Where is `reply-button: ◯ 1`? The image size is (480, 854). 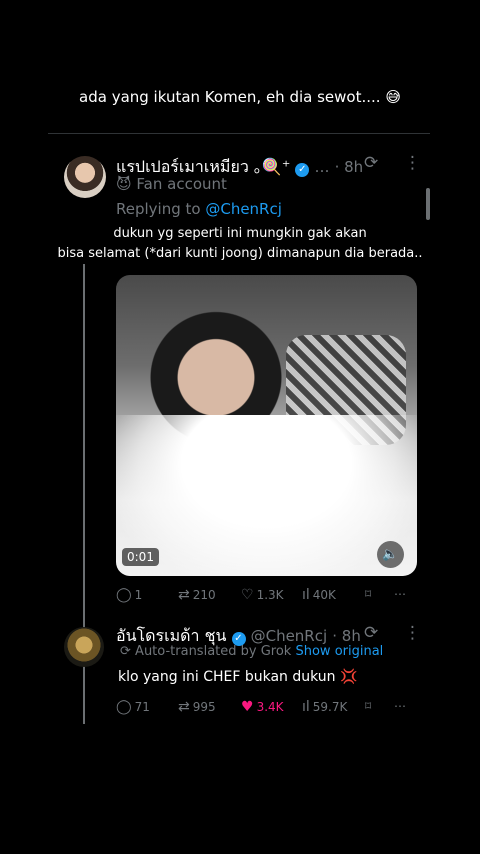
reply-button: ◯ 1 is located at coordinates (129, 595).